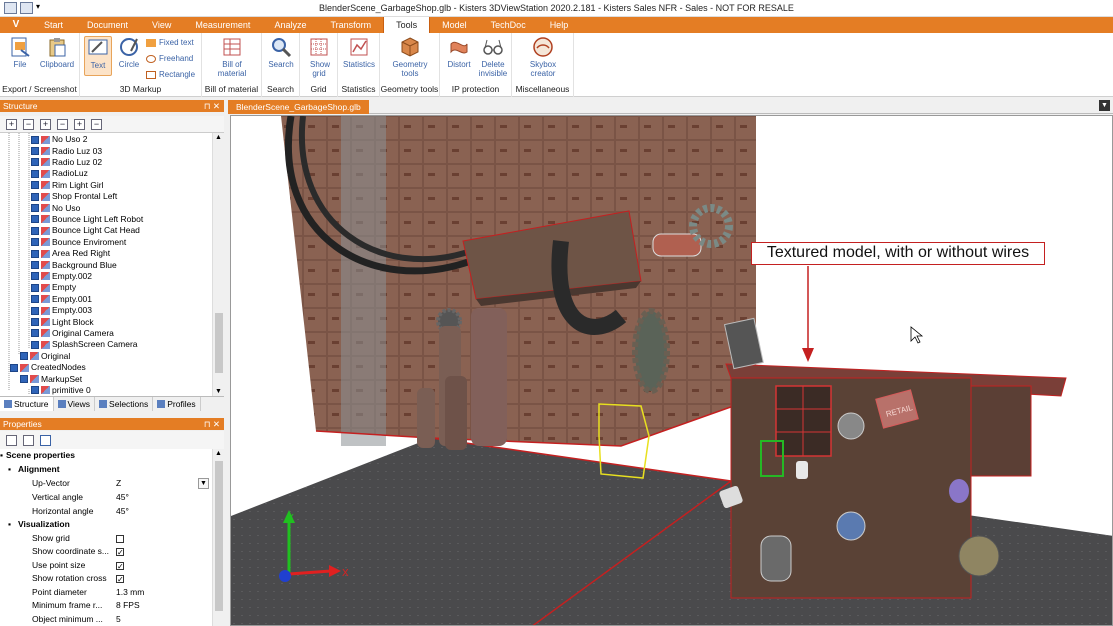  Describe the element at coordinates (508, 25) in the screenshot. I see `tab-techdoc: TechDoc` at that location.